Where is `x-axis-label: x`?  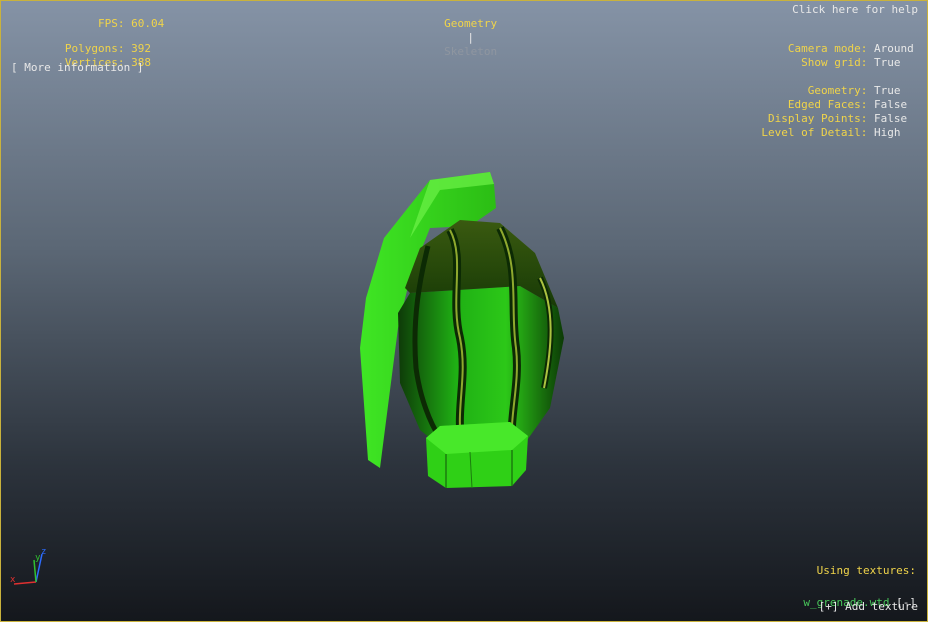
x-axis-label: x is located at coordinates (13, 580).